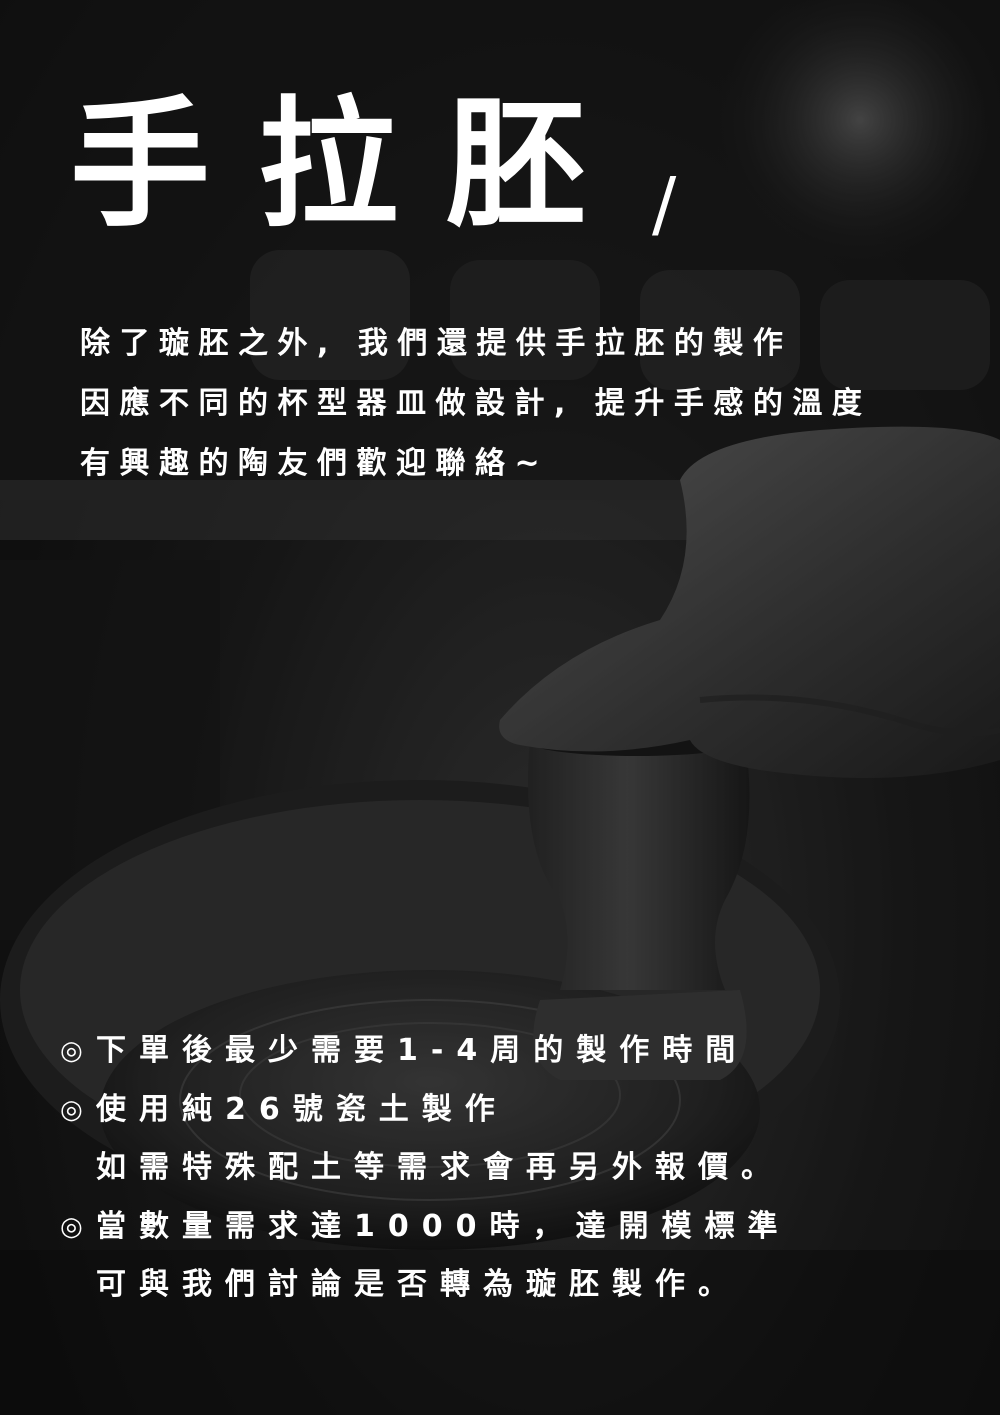 The image size is (1000, 1415). Describe the element at coordinates (315, 463) in the screenshot. I see `intro-line: 有興趣的陶友們歡迎聯絡~` at that location.